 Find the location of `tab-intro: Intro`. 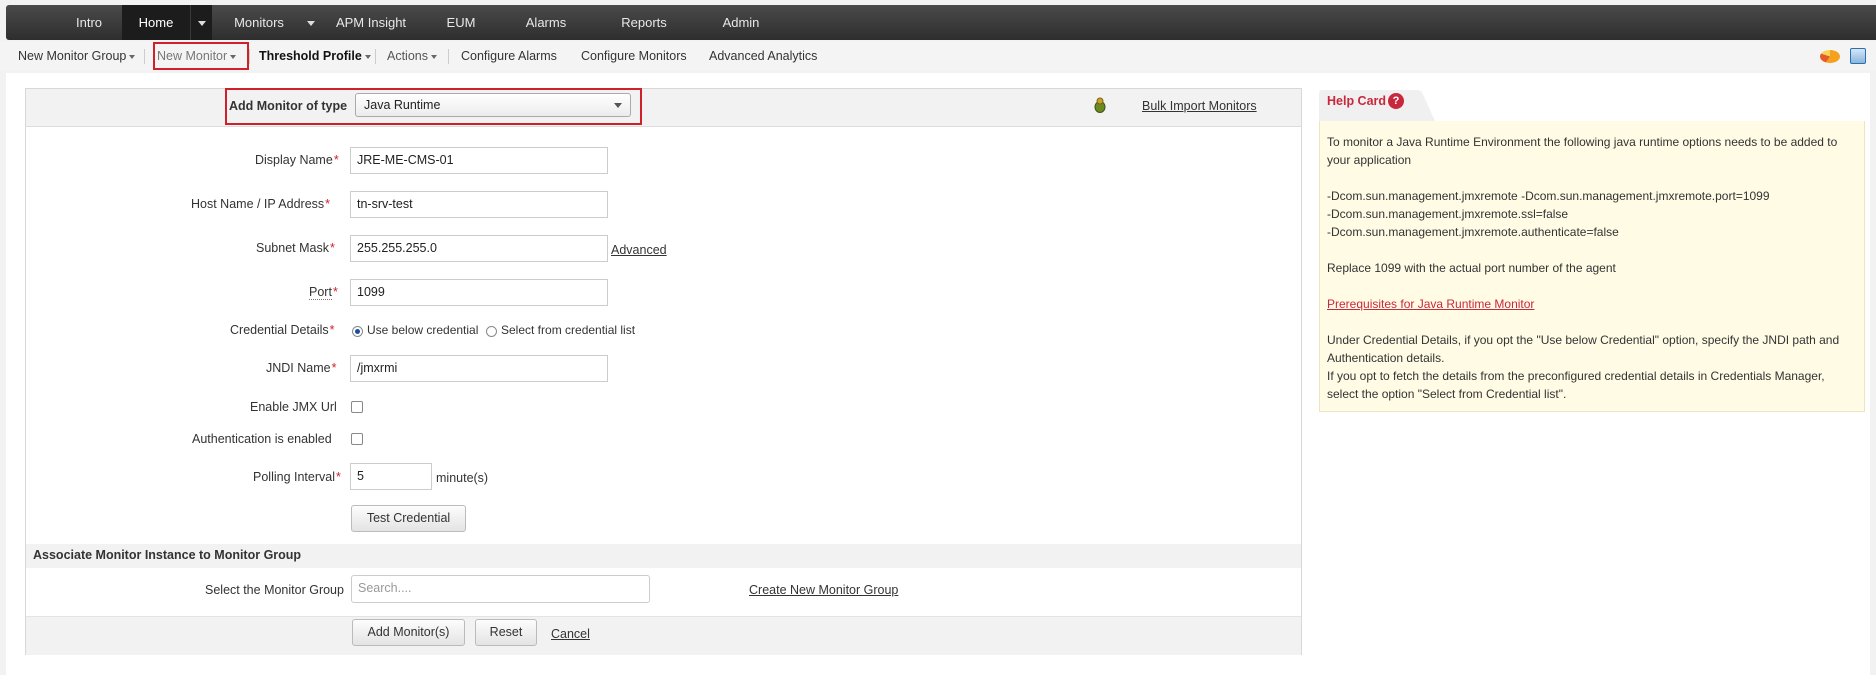

tab-intro: Intro is located at coordinates (89, 22).